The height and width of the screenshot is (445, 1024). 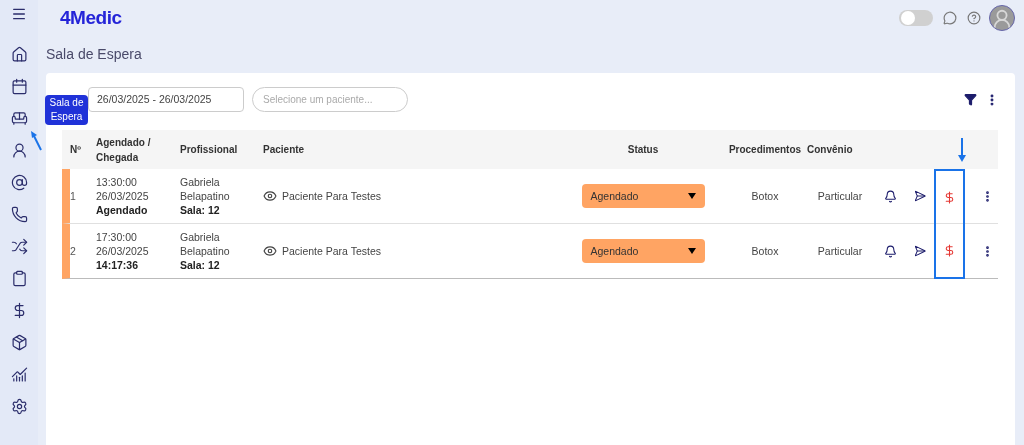 I want to click on column-header: Status, so click(x=643, y=150).